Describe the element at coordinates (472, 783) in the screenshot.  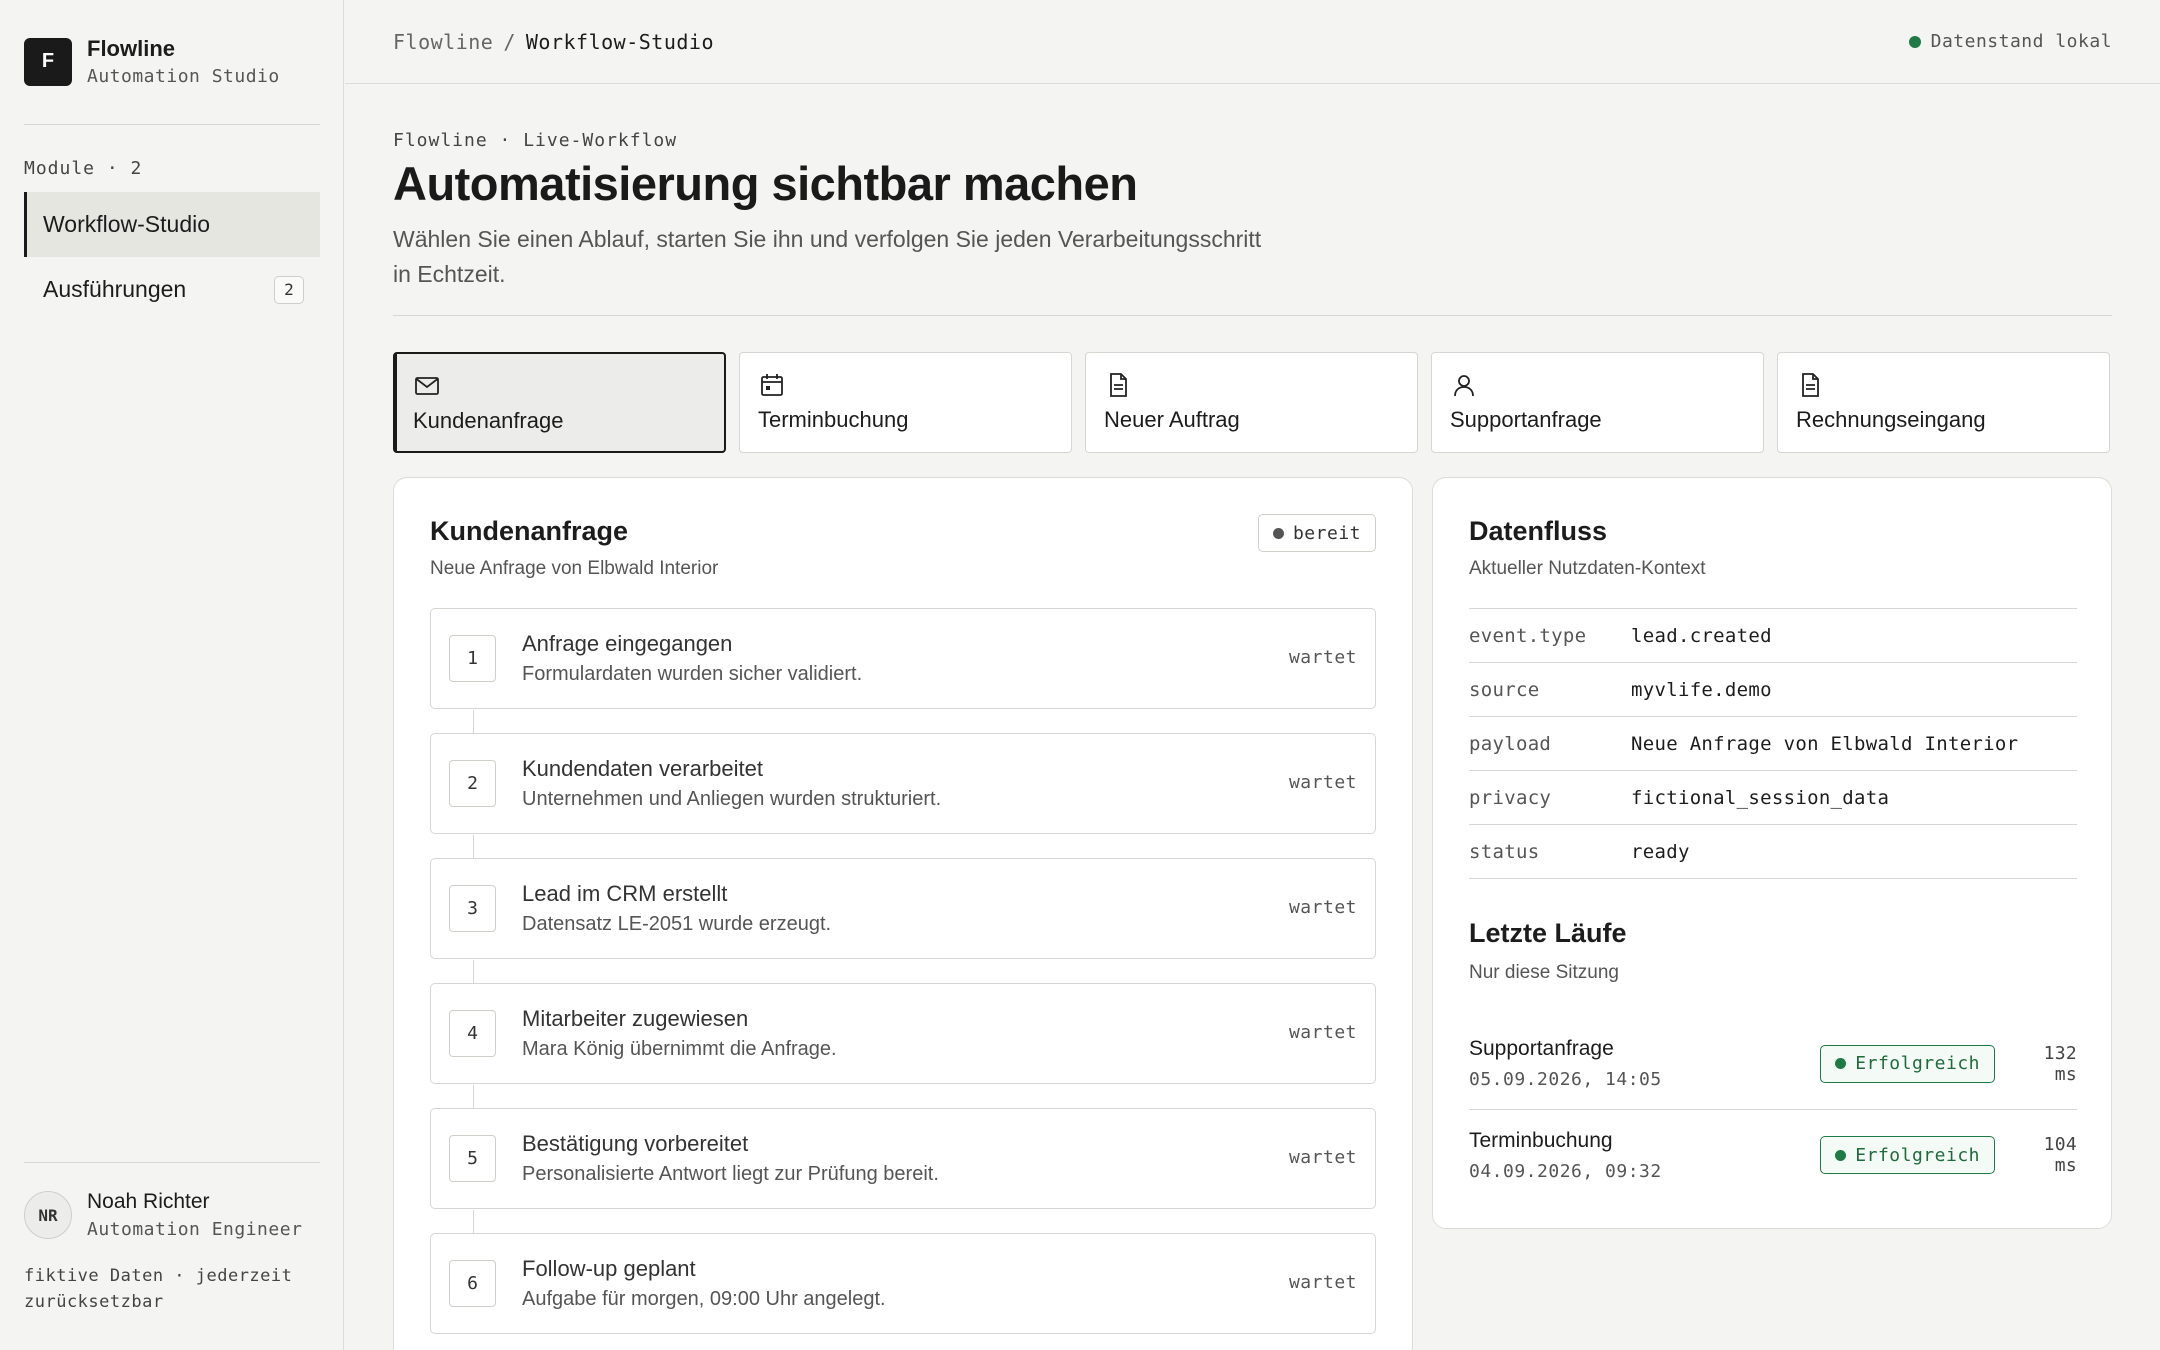
I see `step-number: 2` at that location.